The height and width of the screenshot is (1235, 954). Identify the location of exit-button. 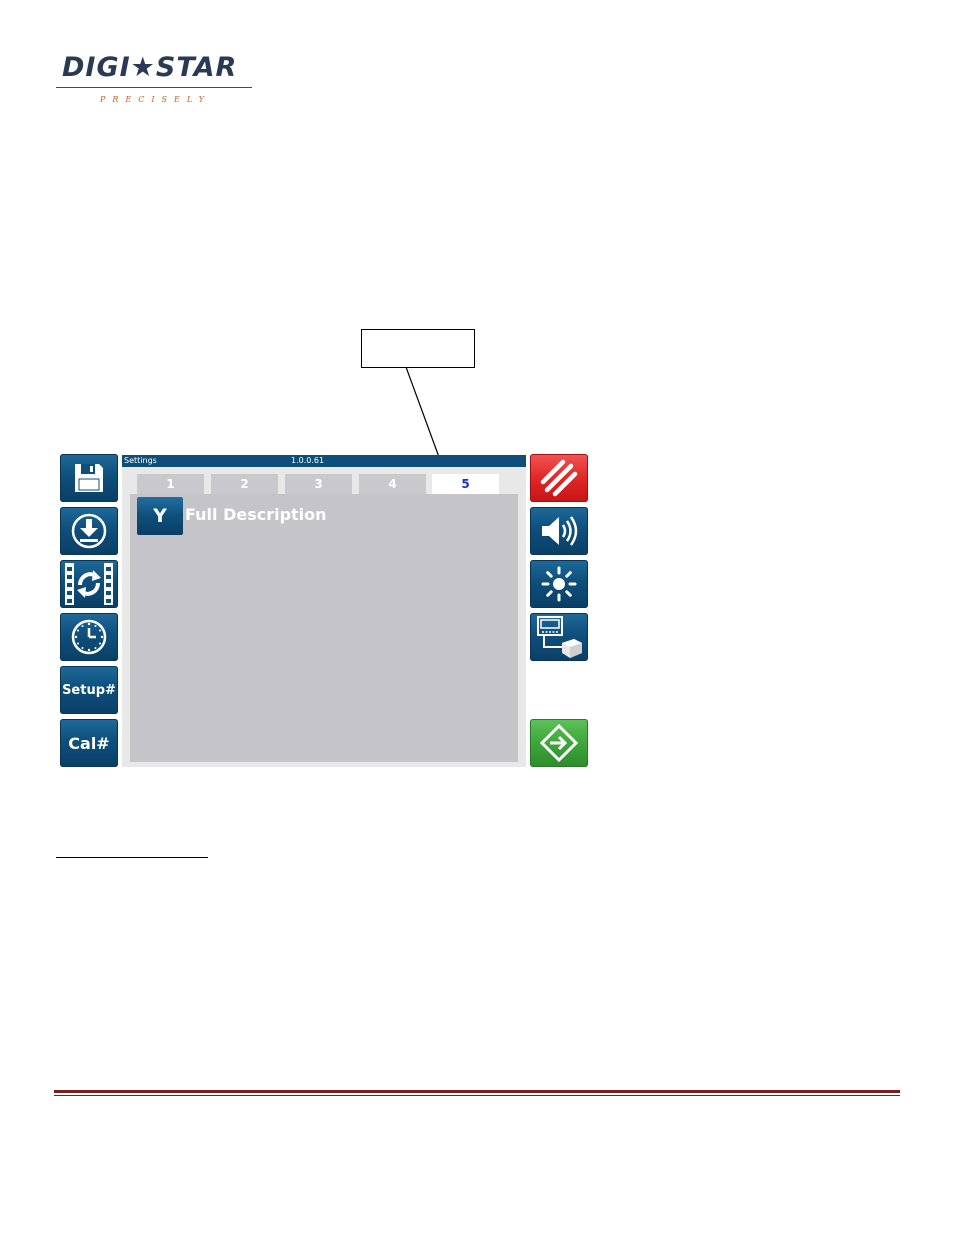
(559, 743).